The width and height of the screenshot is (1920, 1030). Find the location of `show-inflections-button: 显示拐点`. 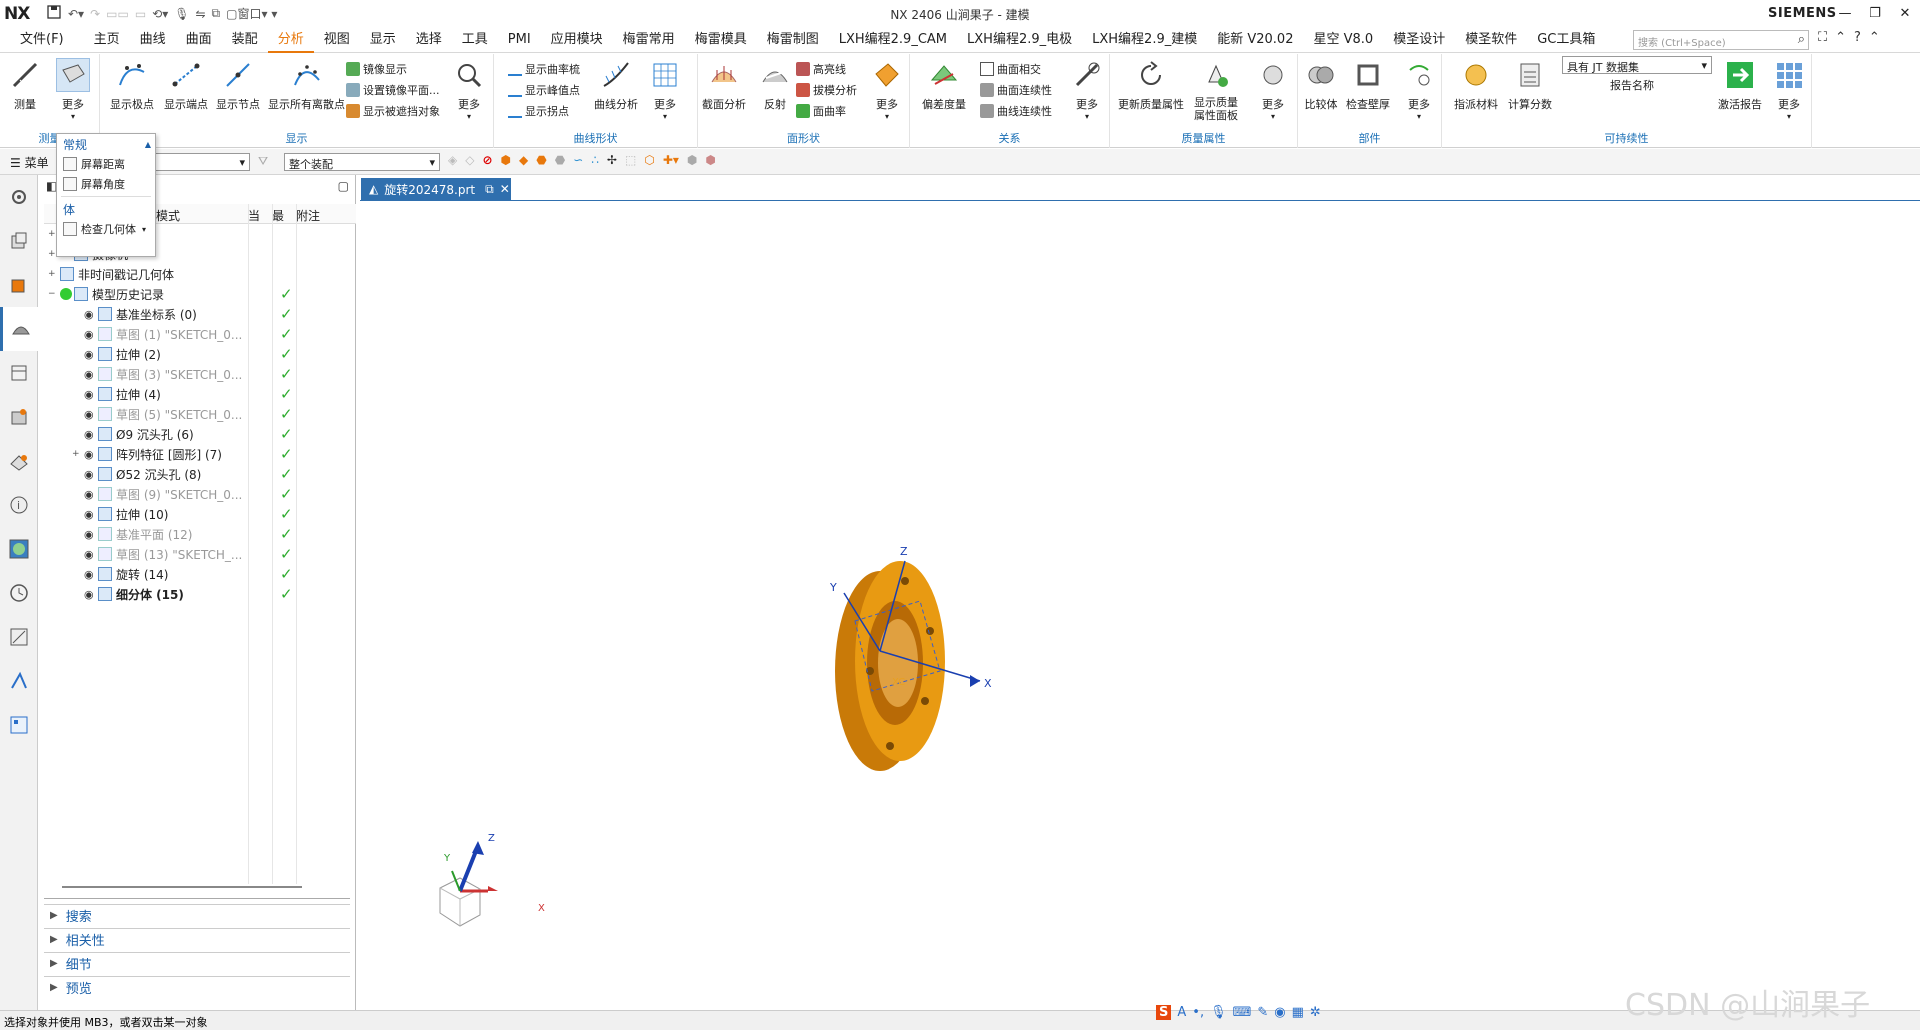

show-inflections-button: 显示拐点 is located at coordinates (538, 111).